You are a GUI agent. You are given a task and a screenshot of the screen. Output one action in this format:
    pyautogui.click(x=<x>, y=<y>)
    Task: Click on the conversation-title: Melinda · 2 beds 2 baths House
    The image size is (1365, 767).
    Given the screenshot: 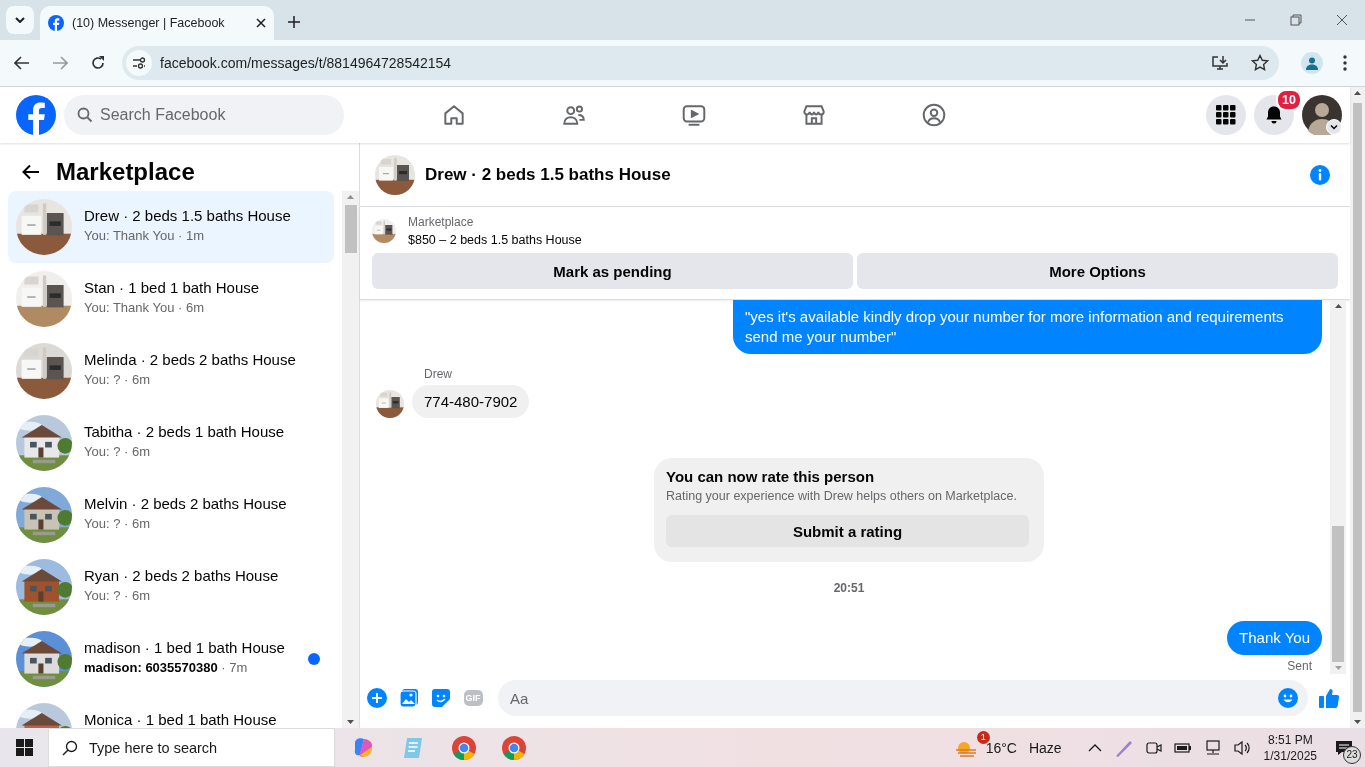 What is the action you would take?
    pyautogui.click(x=190, y=359)
    